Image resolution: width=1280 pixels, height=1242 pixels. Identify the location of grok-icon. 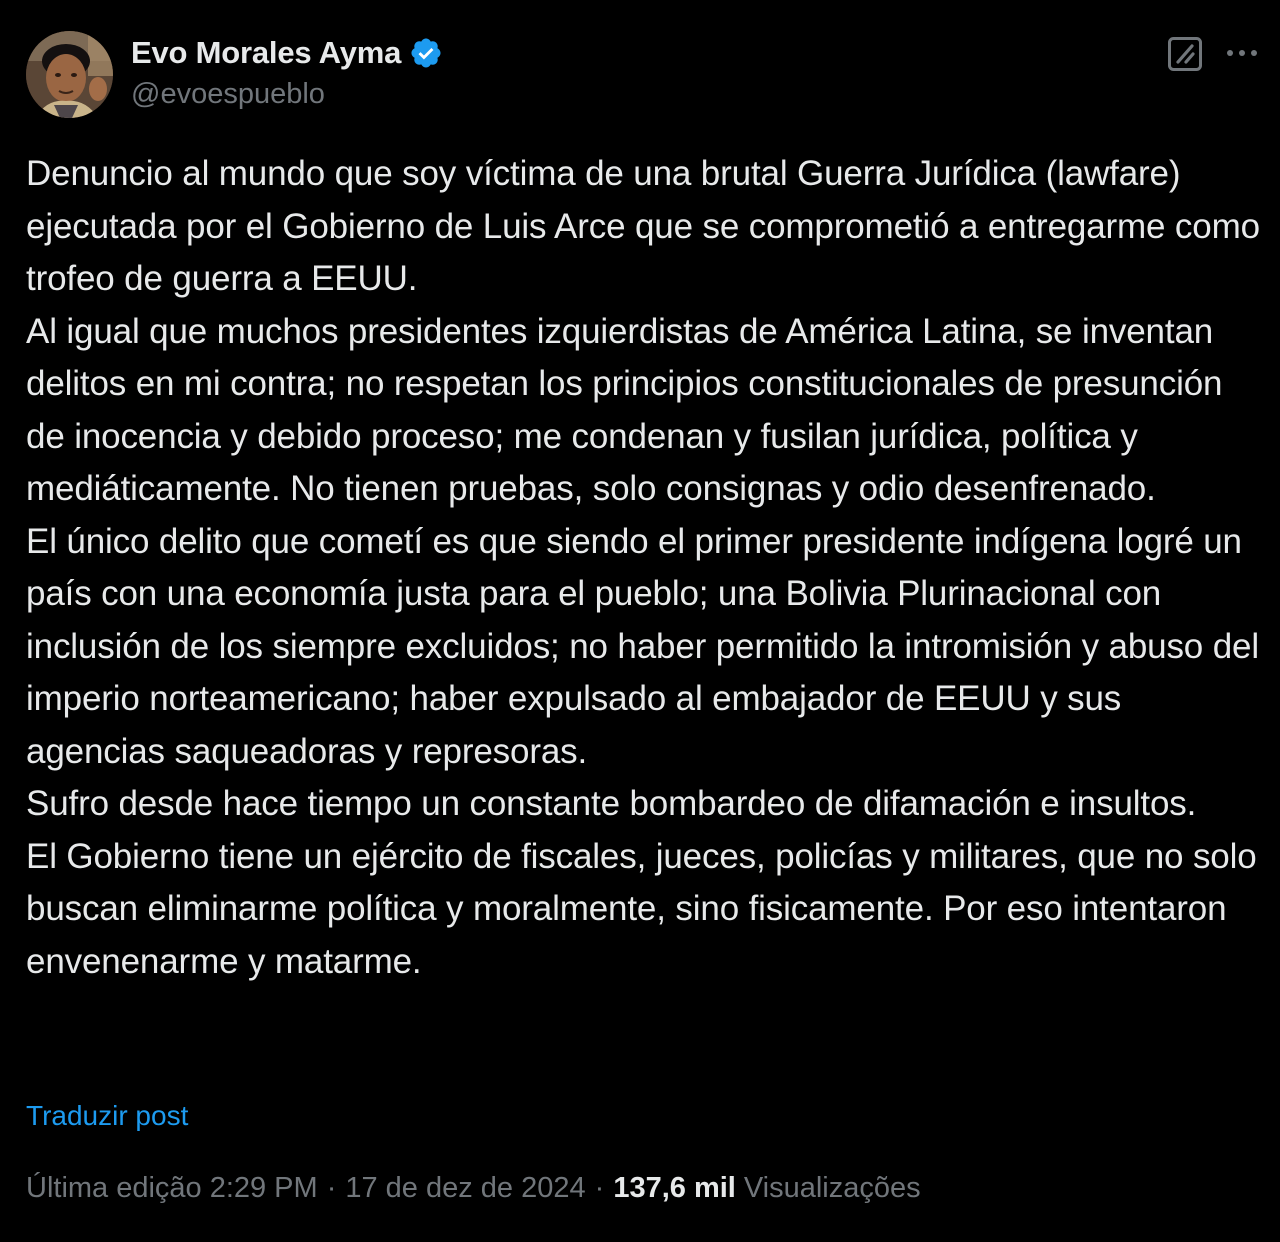
(1185, 54).